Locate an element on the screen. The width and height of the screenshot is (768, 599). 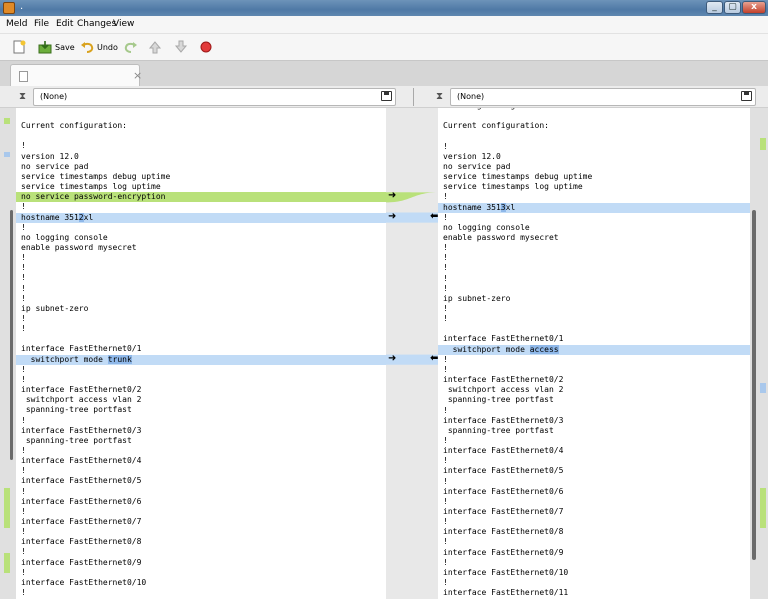
menu-edit: Edit is located at coordinates (64, 24).